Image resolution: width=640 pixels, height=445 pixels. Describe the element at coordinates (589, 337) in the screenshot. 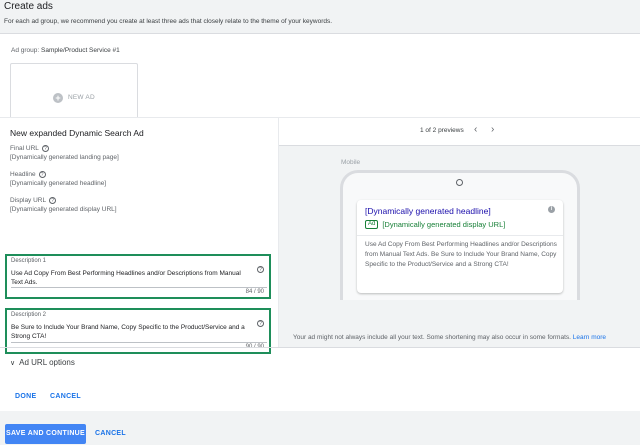

I see `learn-more-link: Learn more` at that location.